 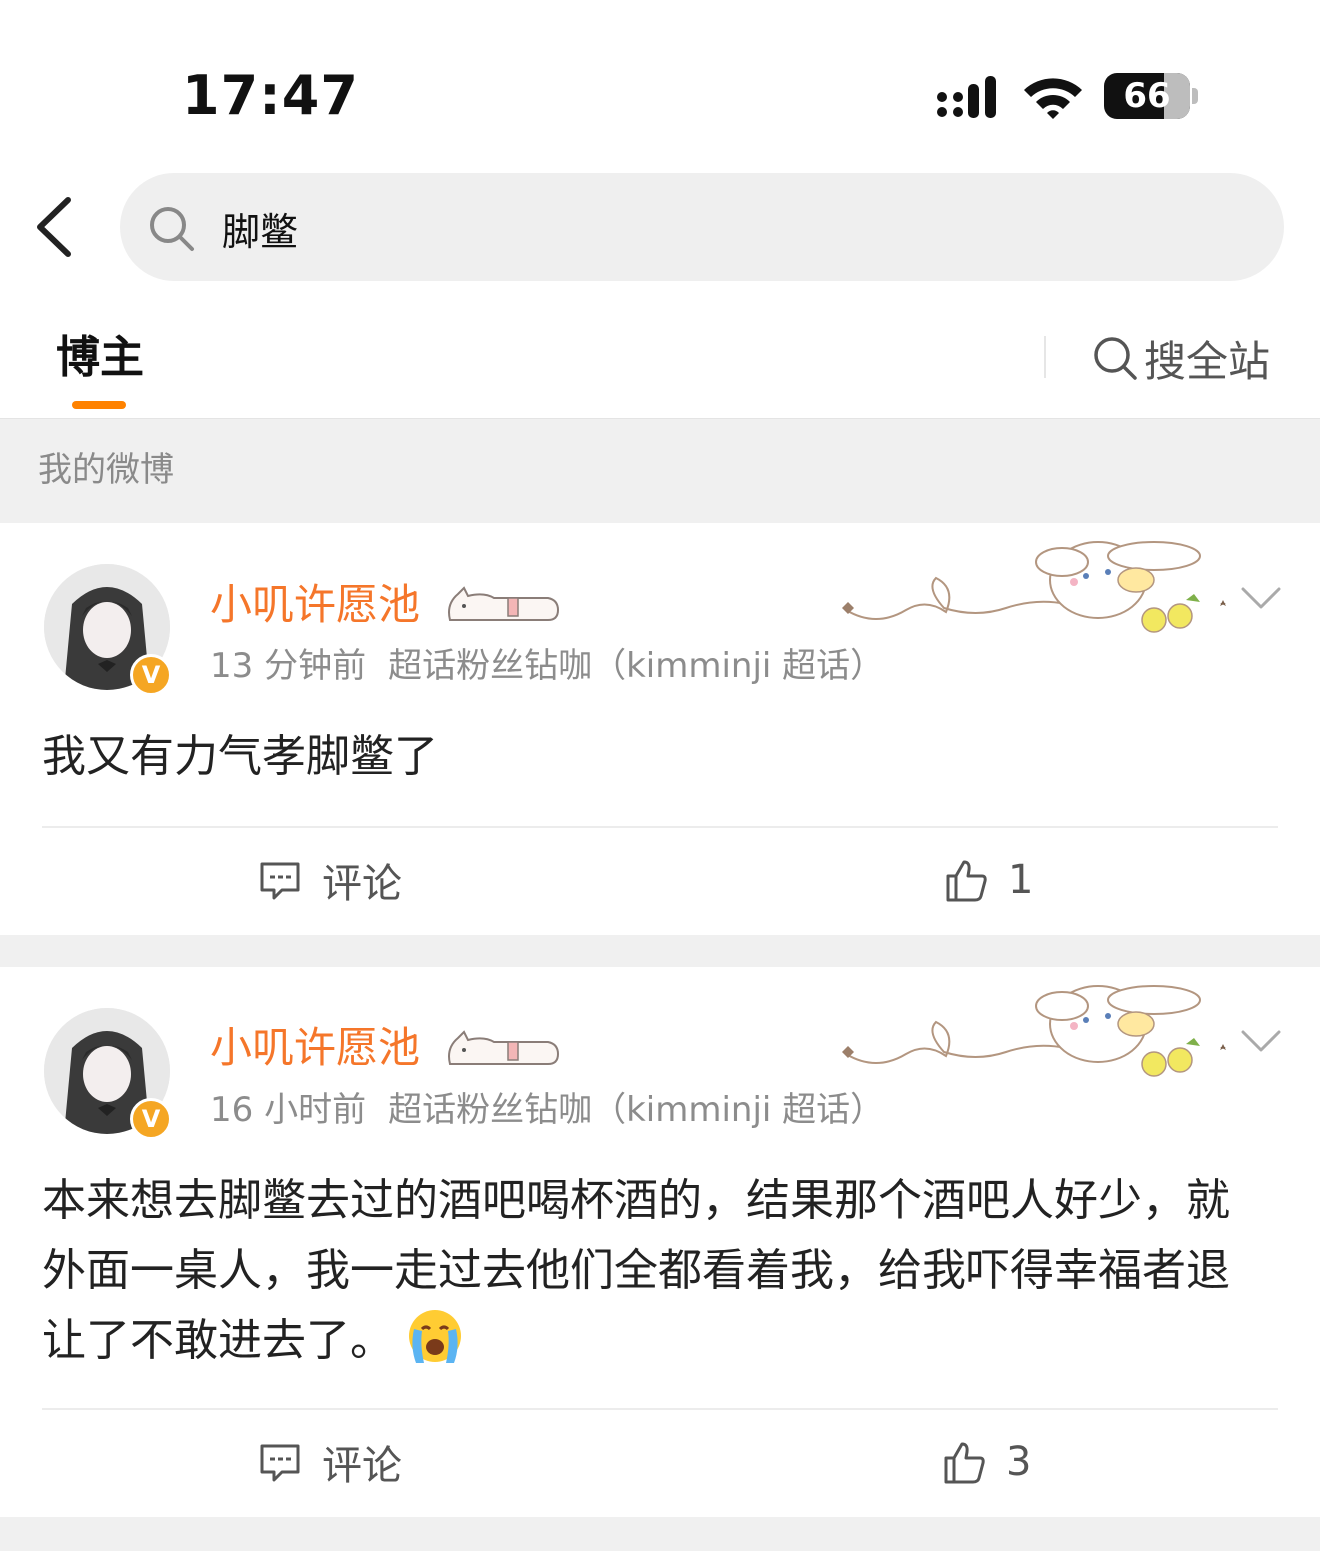 What do you see at coordinates (288, 1110) in the screenshot?
I see `post-time: 16 小时前` at bounding box center [288, 1110].